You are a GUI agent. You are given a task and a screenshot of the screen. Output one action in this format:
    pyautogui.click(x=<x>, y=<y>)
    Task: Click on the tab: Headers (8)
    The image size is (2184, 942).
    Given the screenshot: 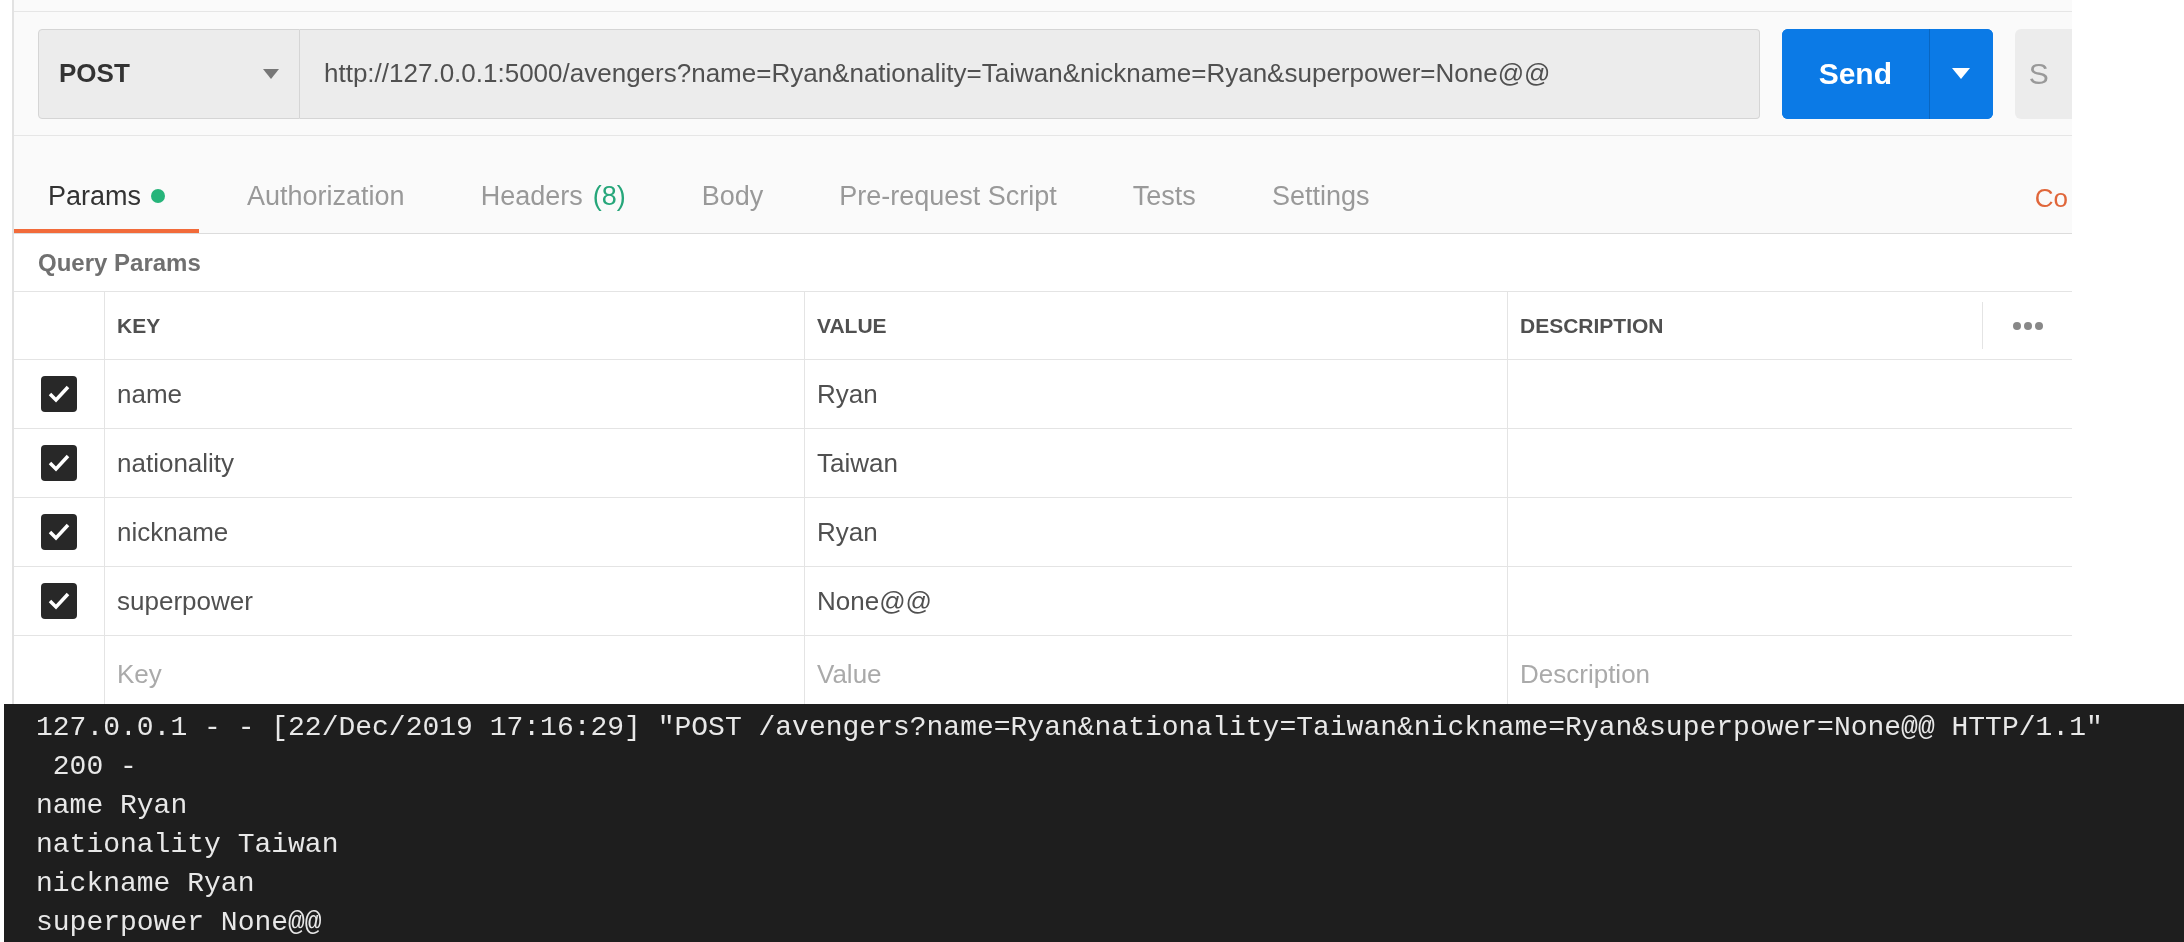 What is the action you would take?
    pyautogui.click(x=553, y=198)
    